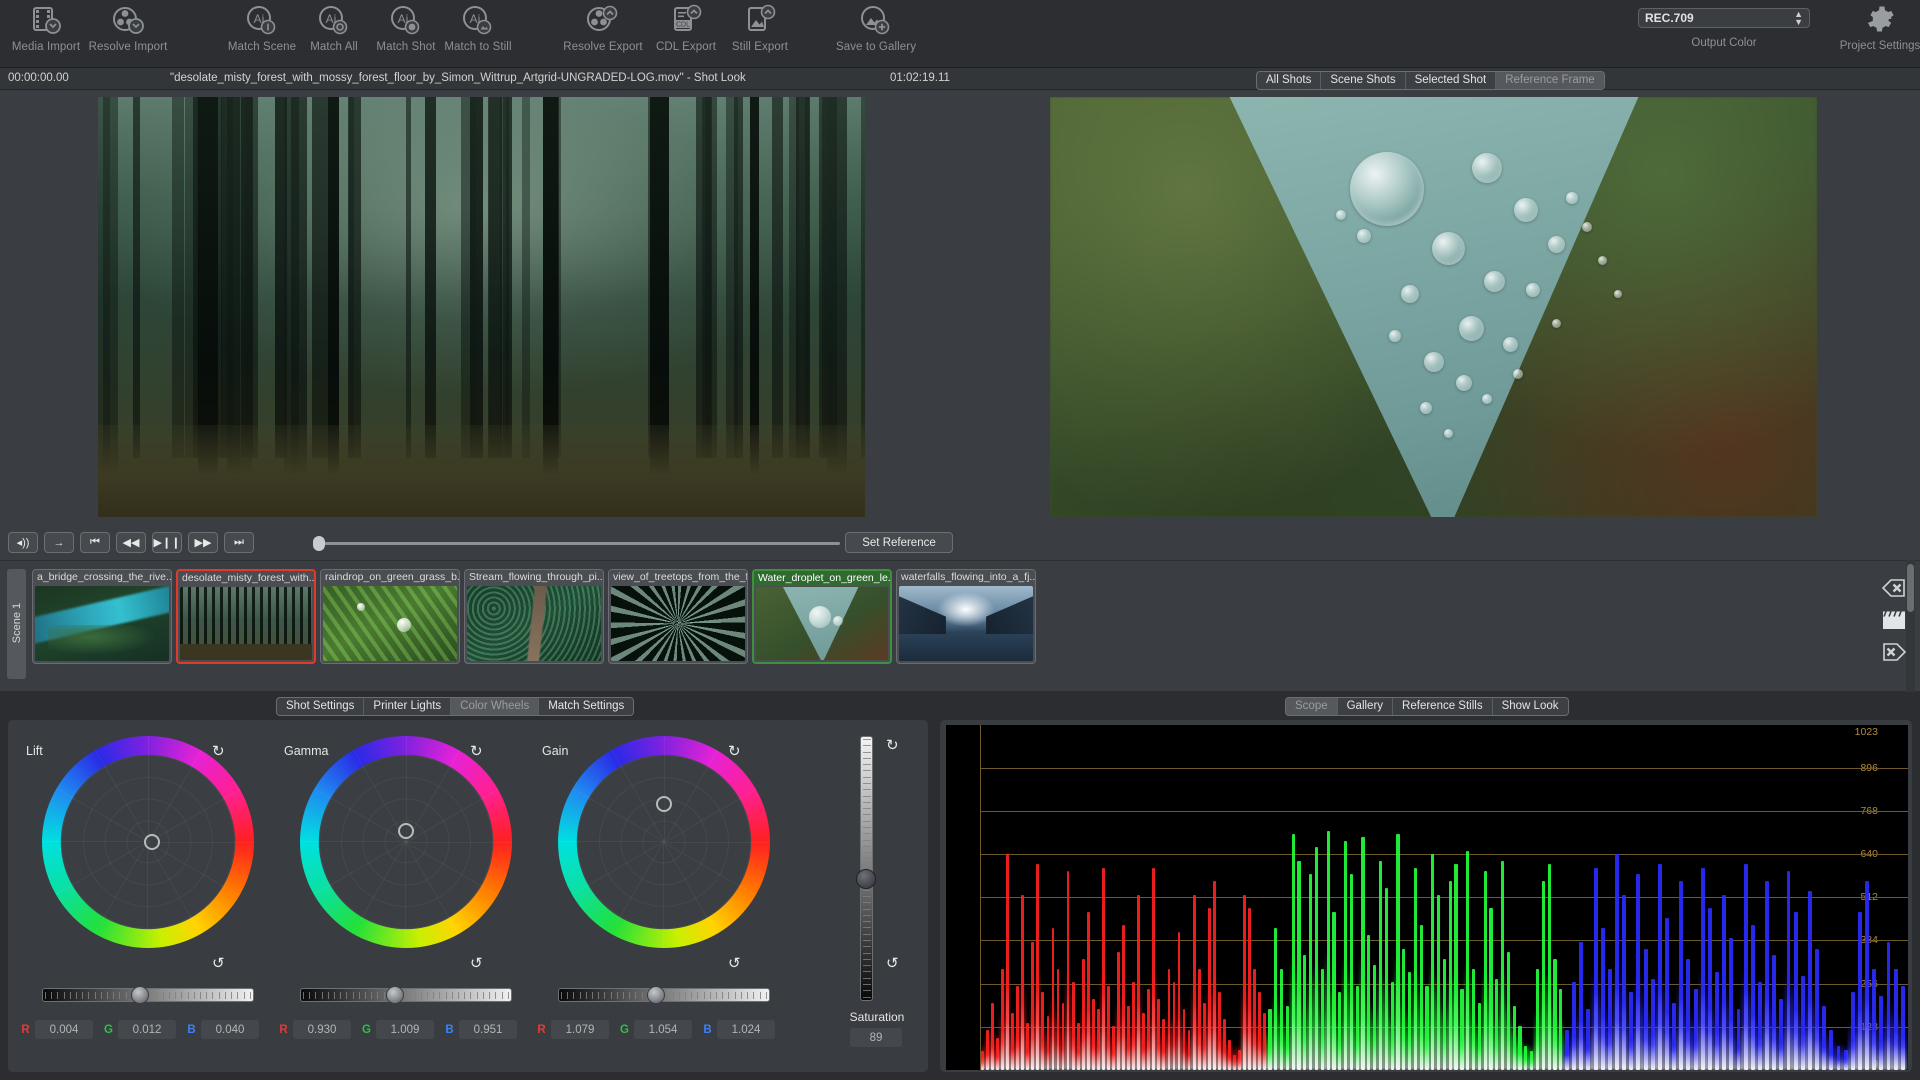  Describe the element at coordinates (1289, 80) in the screenshot. I see `shot-filter-all-shots: All Shots` at that location.